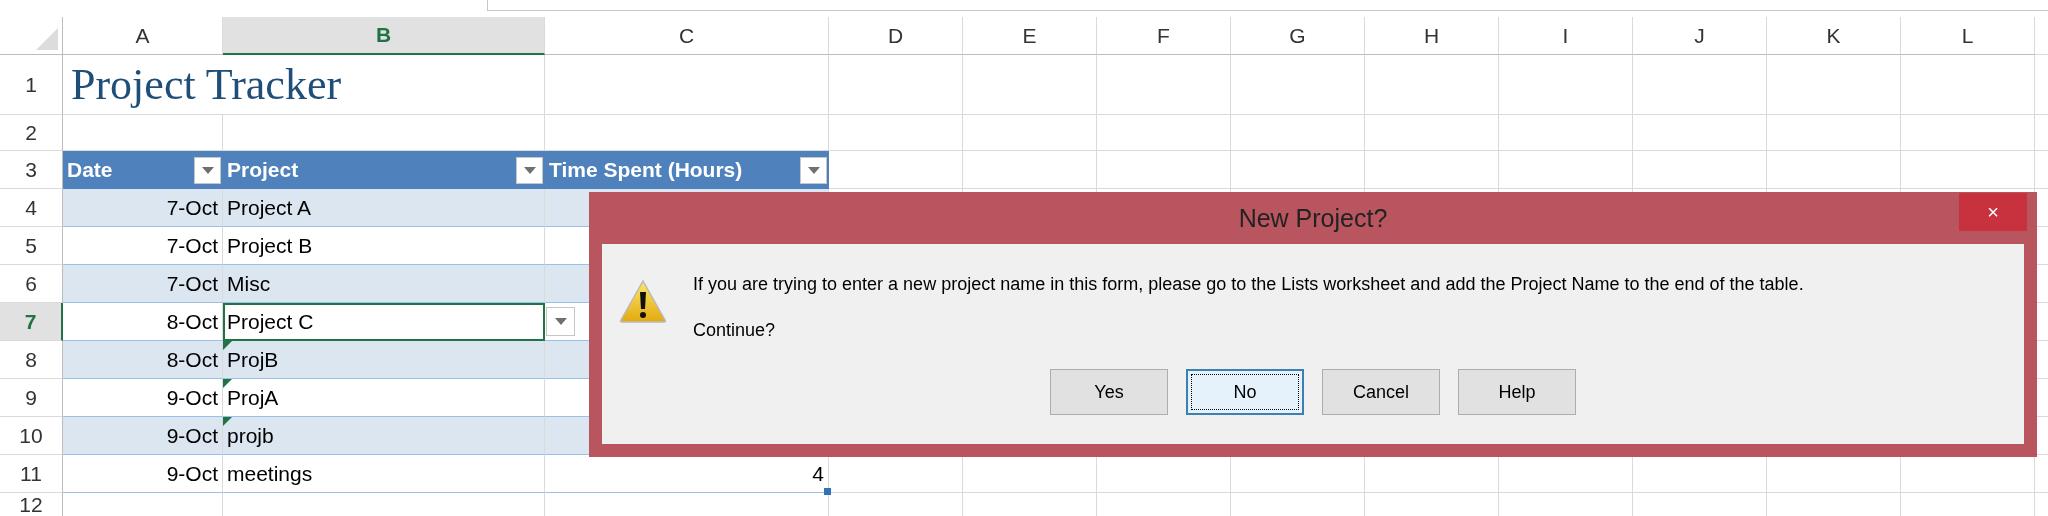  What do you see at coordinates (827, 491) in the screenshot?
I see `resize-handle` at bounding box center [827, 491].